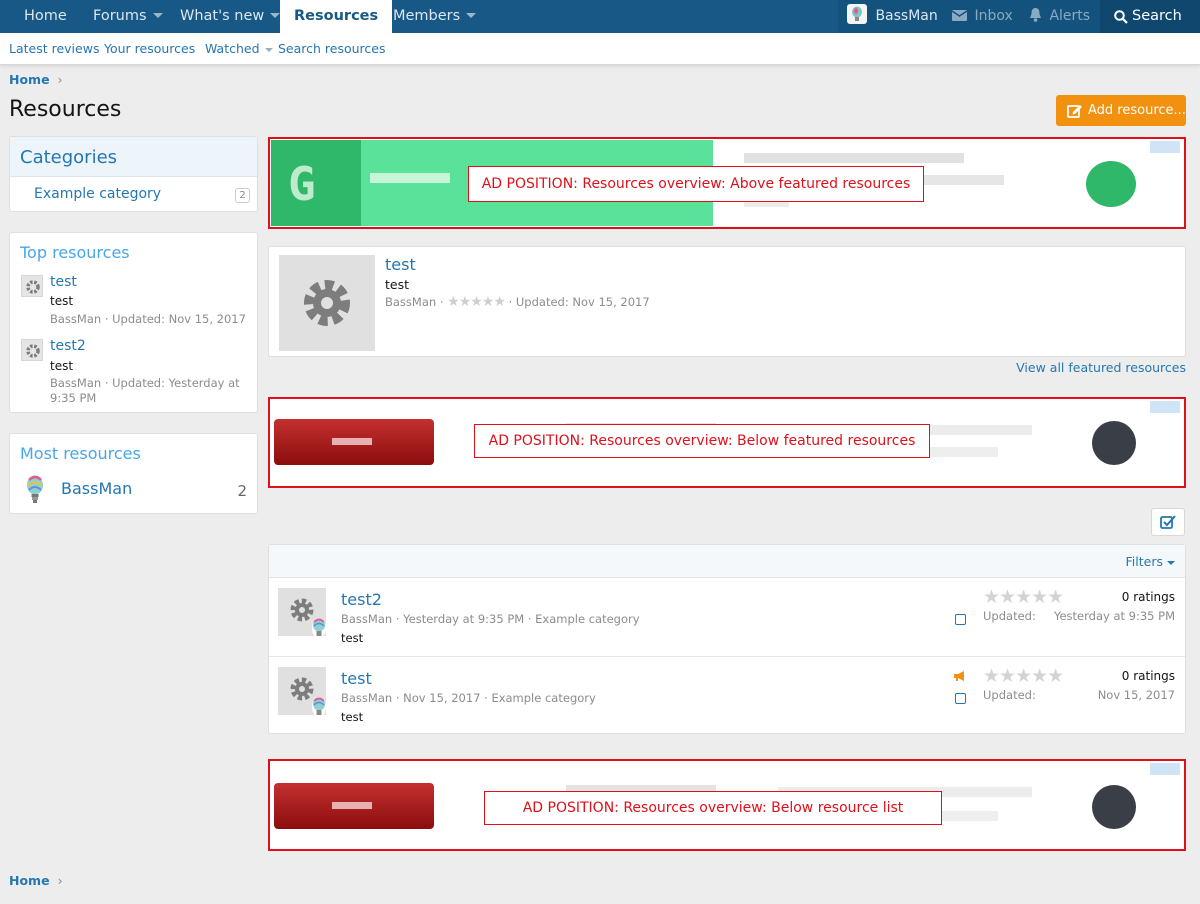 This screenshot has width=1200, height=904. Describe the element at coordinates (68, 346) in the screenshot. I see `top-resource-title: test2` at that location.